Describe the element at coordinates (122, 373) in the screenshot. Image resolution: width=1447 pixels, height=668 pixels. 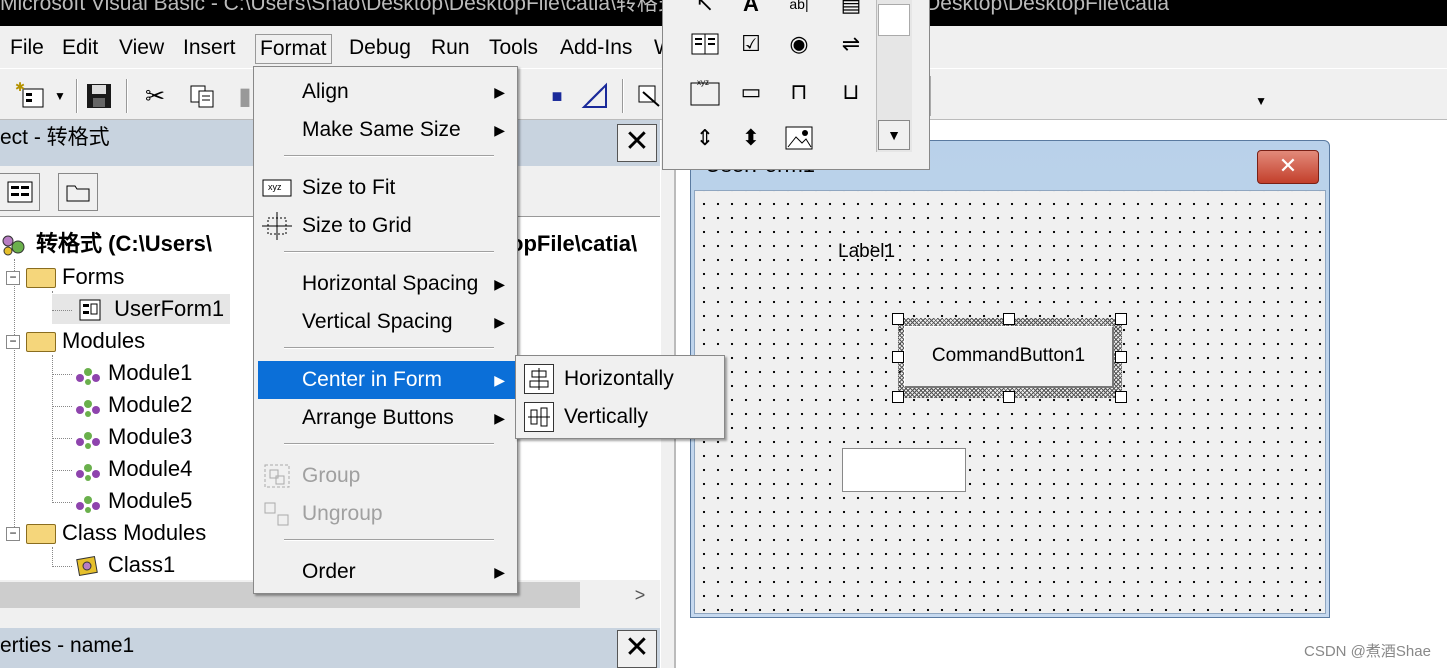
I see `tree-item-module1: Module1` at that location.